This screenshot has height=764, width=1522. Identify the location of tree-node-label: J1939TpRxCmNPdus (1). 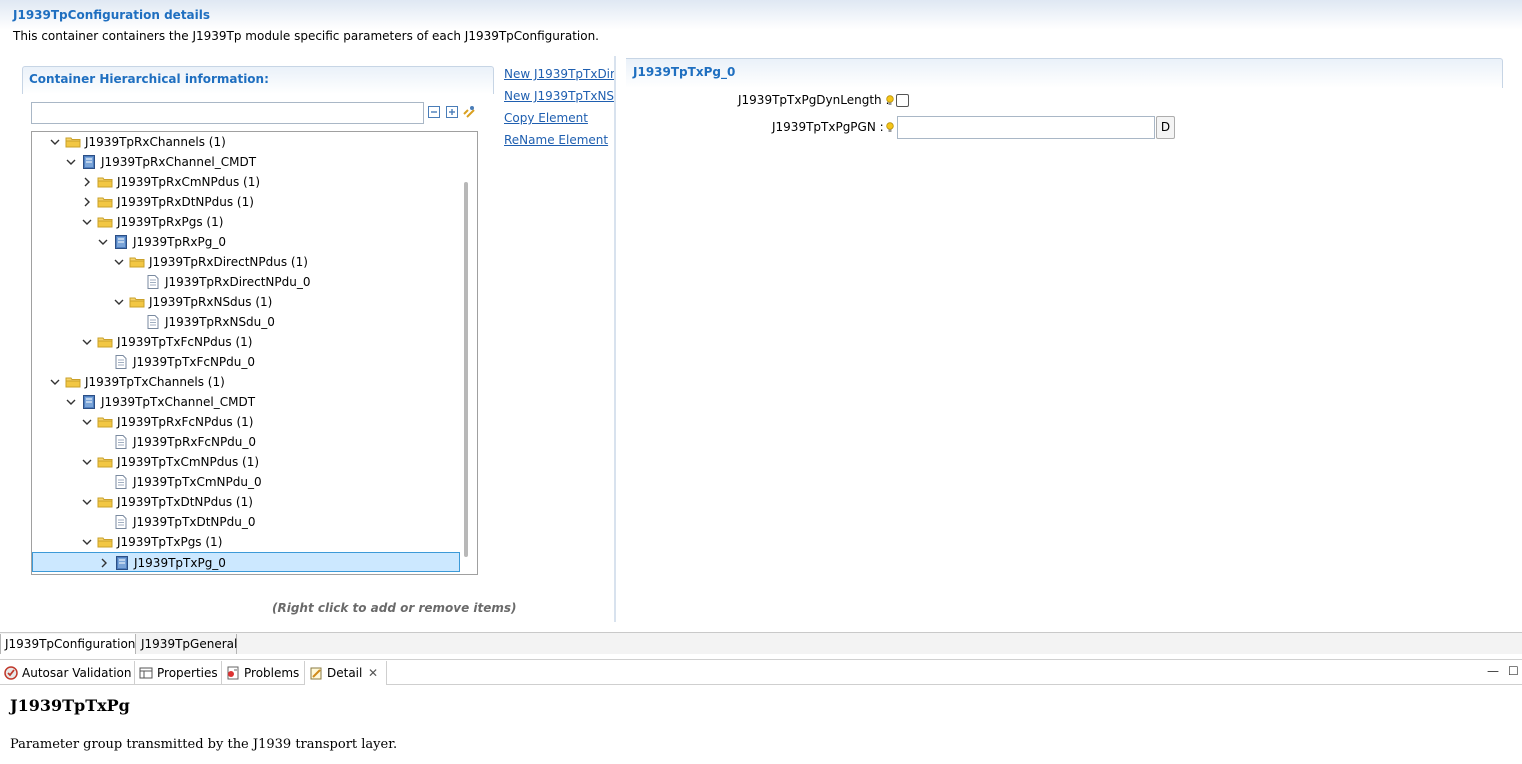
(189, 182).